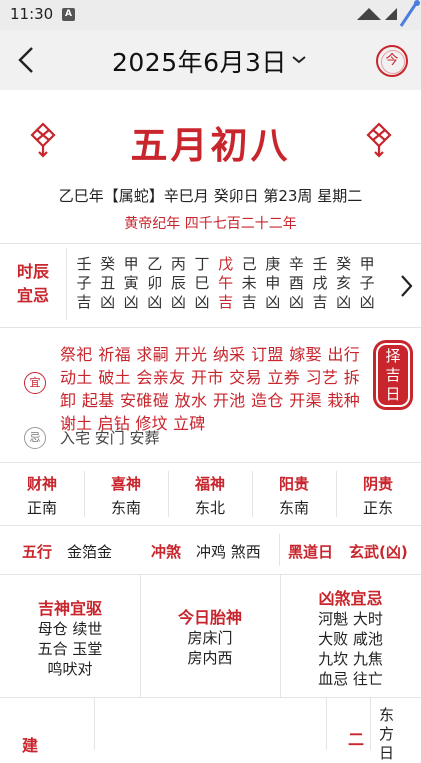 The width and height of the screenshot is (421, 763). What do you see at coordinates (293, 484) in the screenshot?
I see `god-name: 阳贵` at bounding box center [293, 484].